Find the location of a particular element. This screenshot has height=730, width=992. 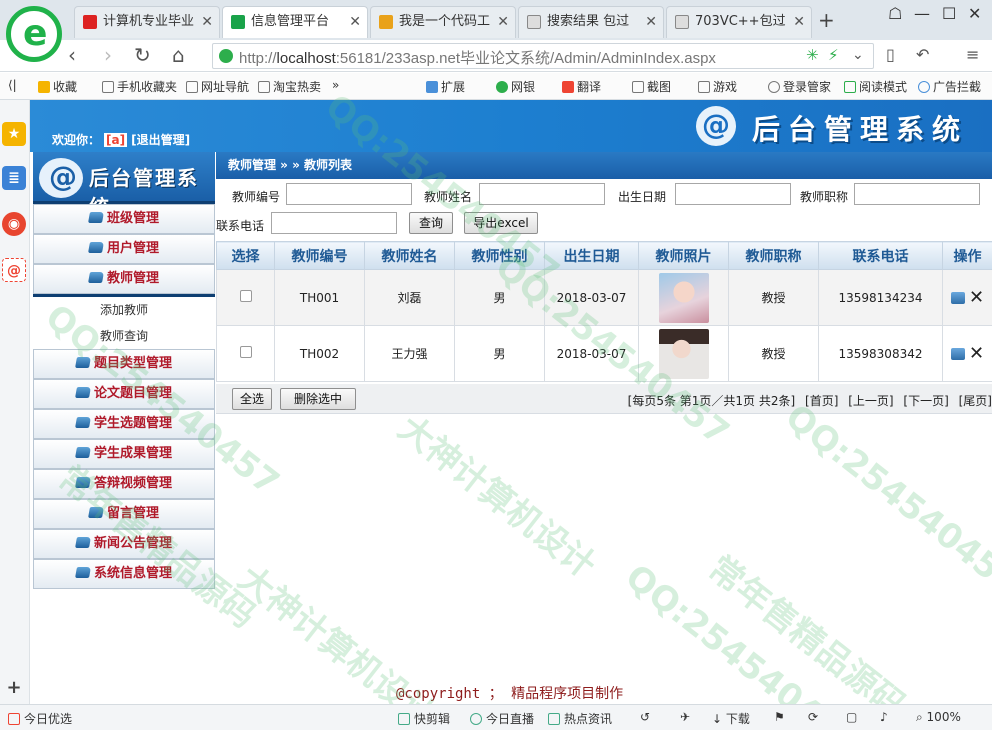

export-excel-button: 导出excel is located at coordinates (501, 223).